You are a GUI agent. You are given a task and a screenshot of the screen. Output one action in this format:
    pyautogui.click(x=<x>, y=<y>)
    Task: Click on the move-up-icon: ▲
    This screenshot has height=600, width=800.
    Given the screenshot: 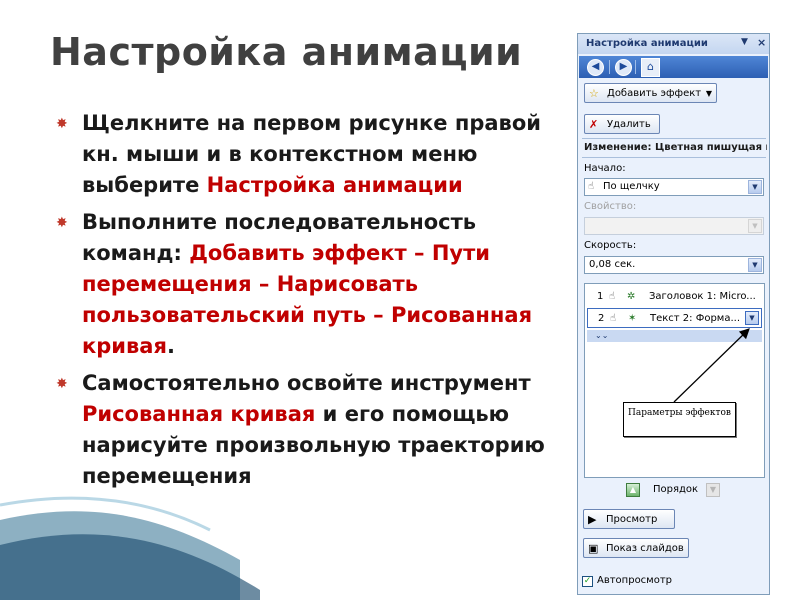 What is the action you would take?
    pyautogui.click(x=633, y=490)
    